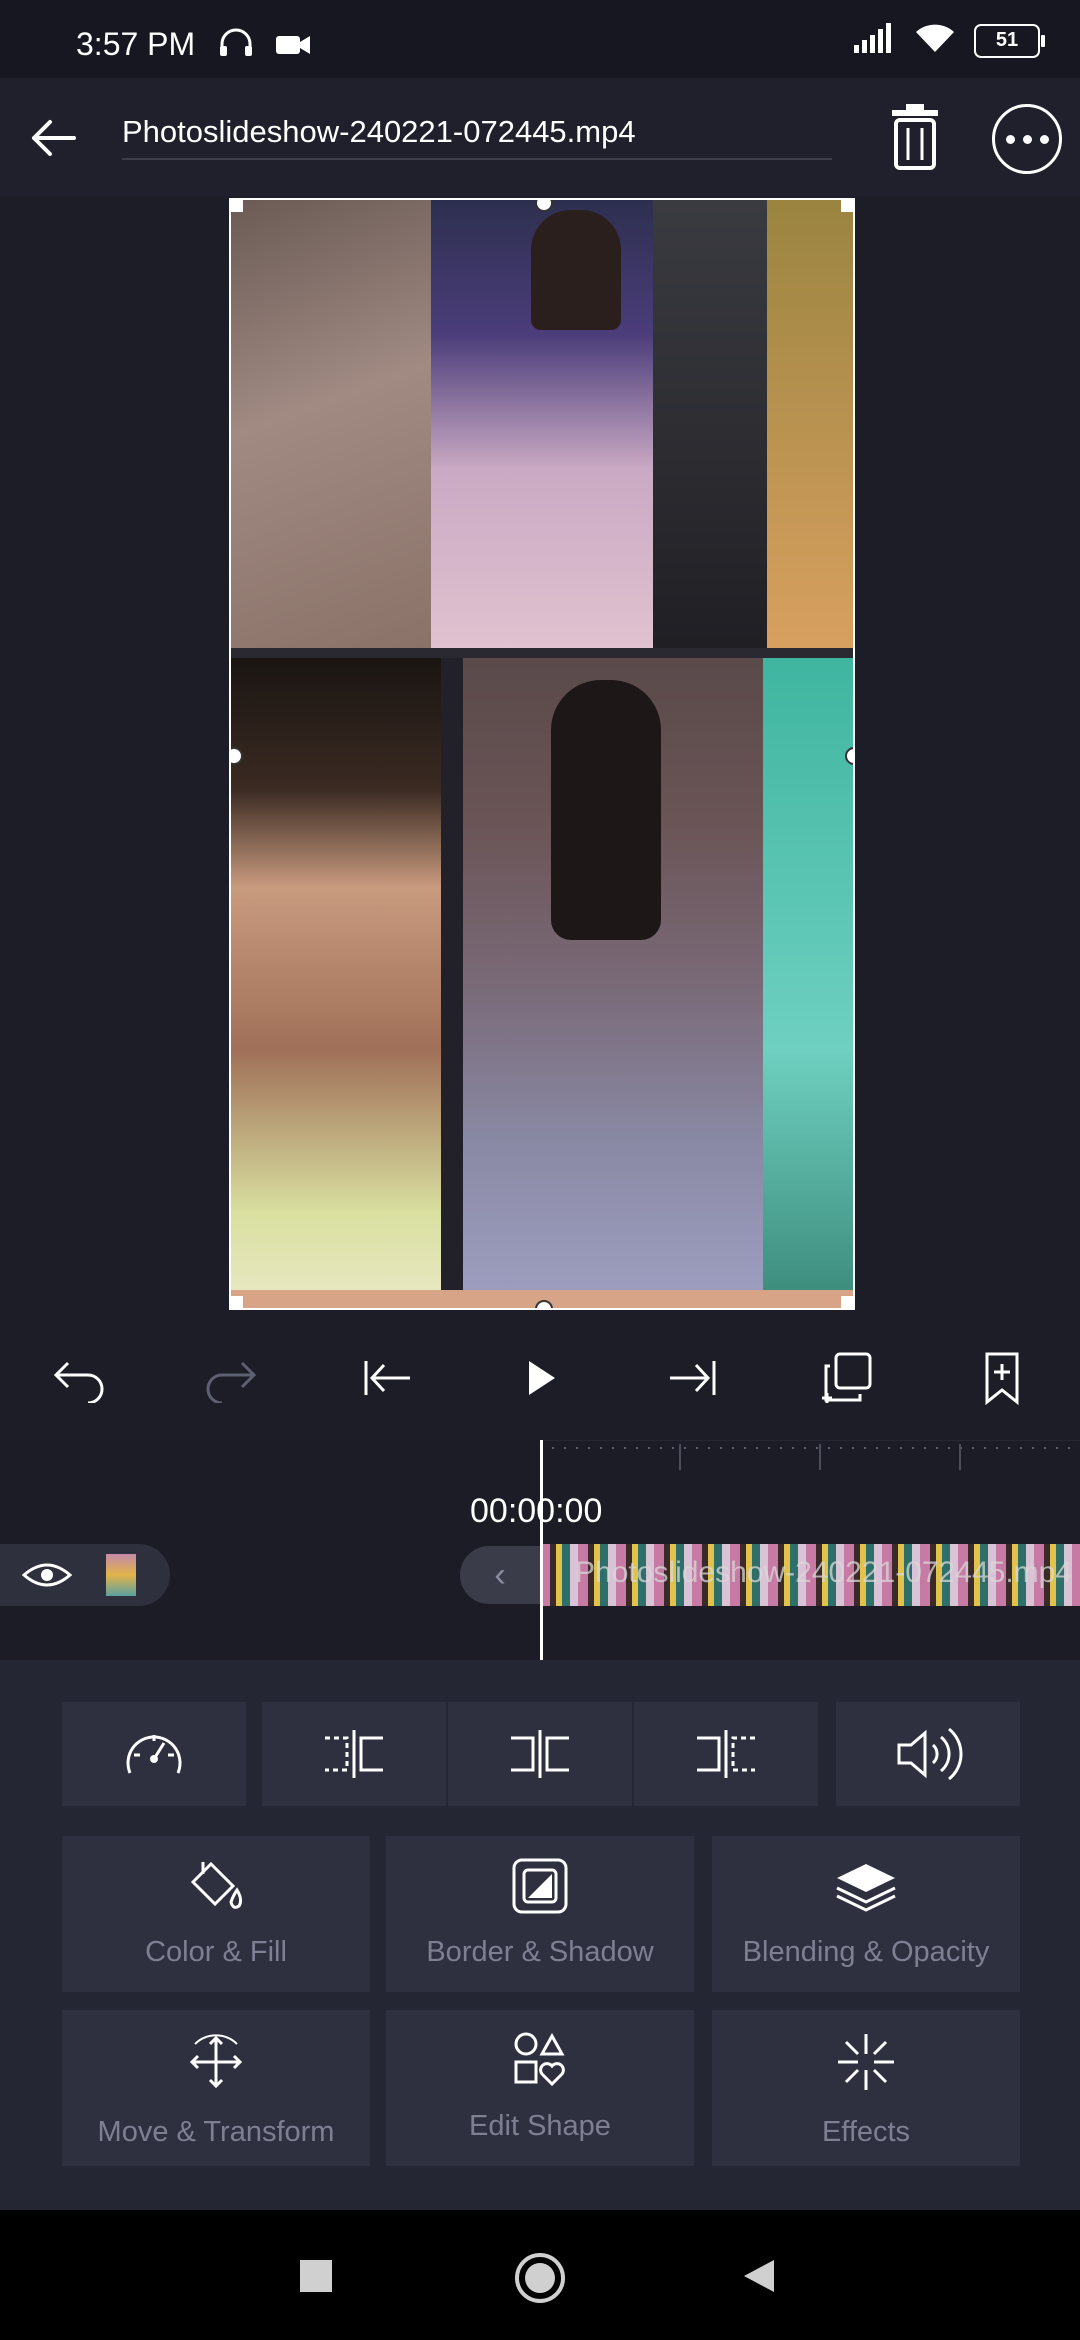 This screenshot has width=1080, height=2340. I want to click on signal-icon, so click(874, 40).